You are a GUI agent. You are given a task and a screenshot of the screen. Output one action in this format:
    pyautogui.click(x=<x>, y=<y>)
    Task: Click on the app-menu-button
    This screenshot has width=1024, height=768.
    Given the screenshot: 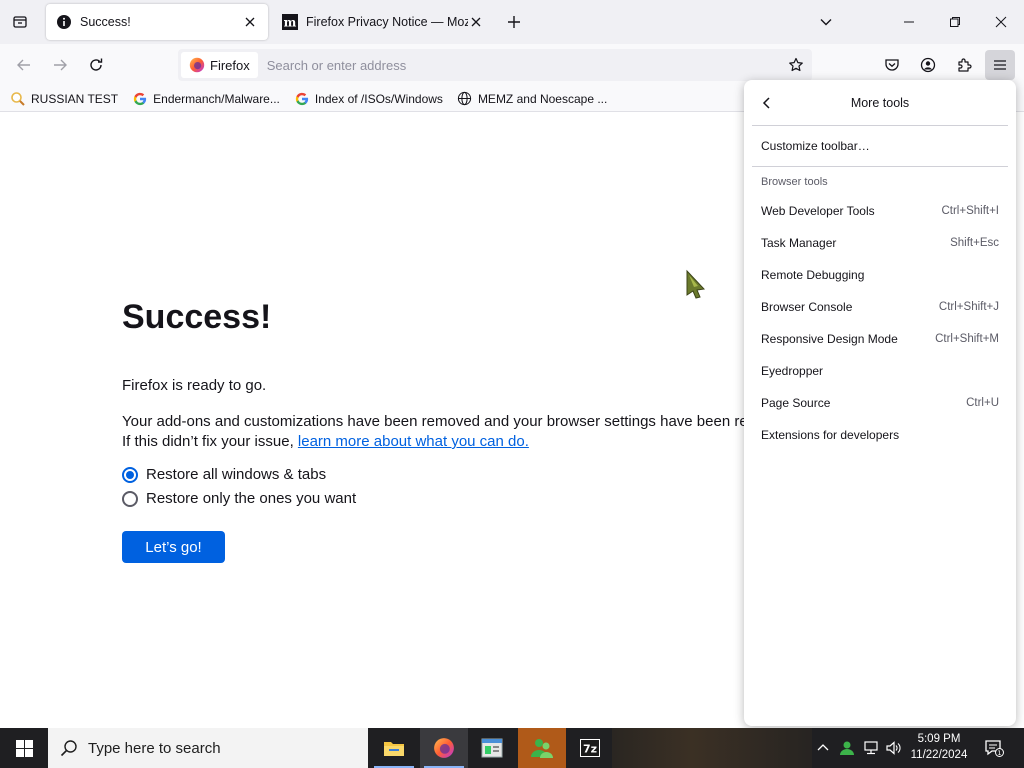 What is the action you would take?
    pyautogui.click(x=1000, y=65)
    